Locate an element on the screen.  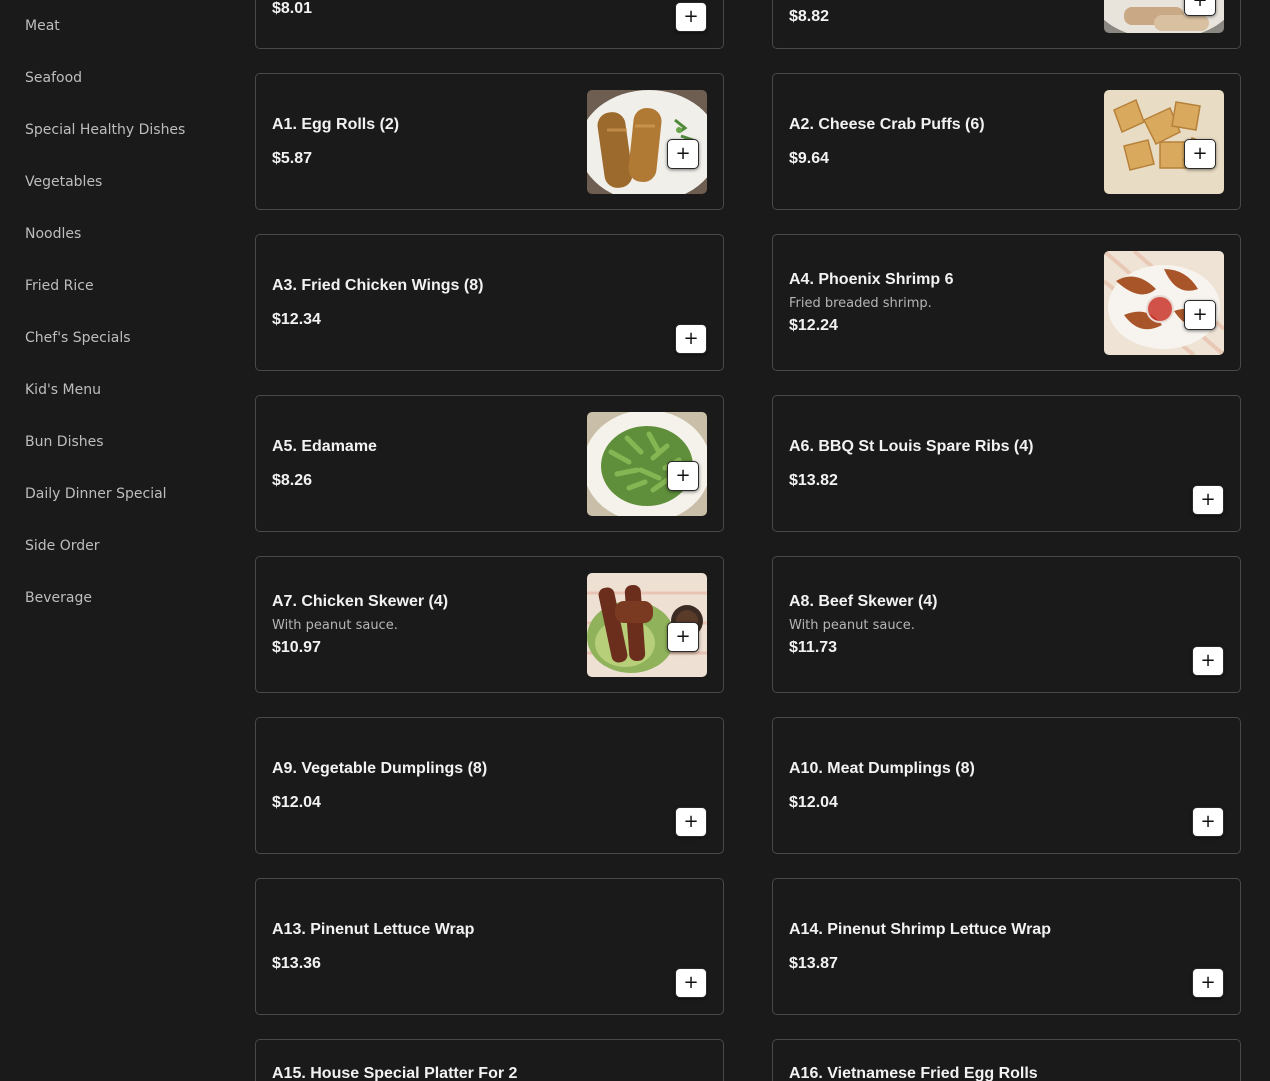
item-price: $13.36 is located at coordinates (296, 963).